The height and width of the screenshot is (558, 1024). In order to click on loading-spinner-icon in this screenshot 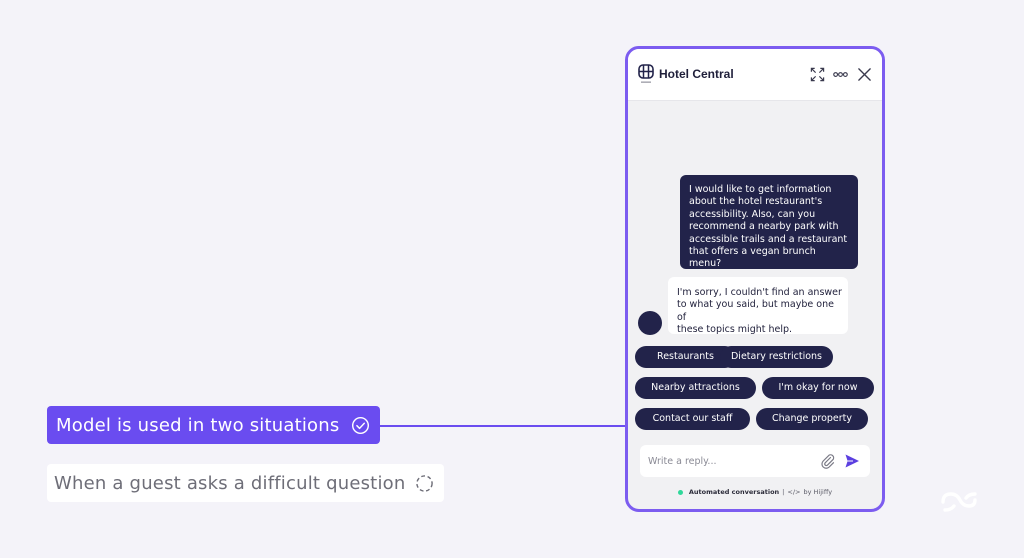, I will do `click(424, 483)`.